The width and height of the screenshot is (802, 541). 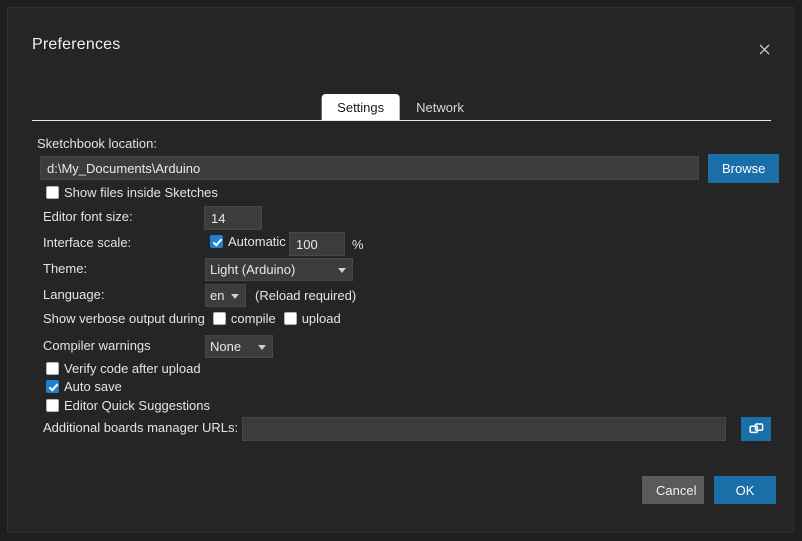 I want to click on page-title: Preferences, so click(x=76, y=44).